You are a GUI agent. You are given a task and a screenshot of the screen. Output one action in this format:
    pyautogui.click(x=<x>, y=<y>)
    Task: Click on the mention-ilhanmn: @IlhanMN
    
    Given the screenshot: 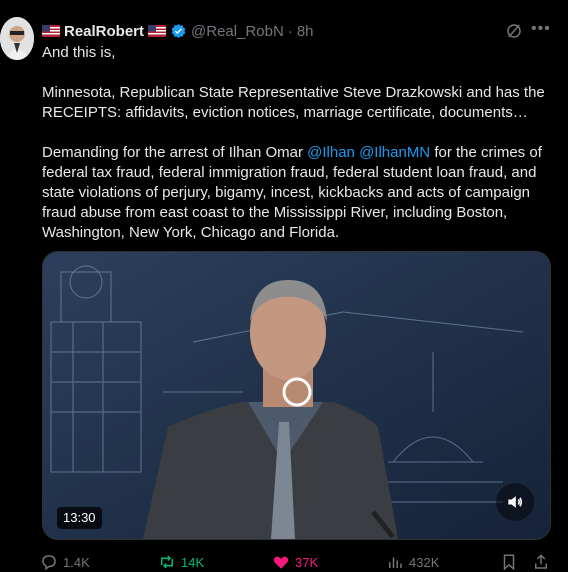 What is the action you would take?
    pyautogui.click(x=394, y=152)
    